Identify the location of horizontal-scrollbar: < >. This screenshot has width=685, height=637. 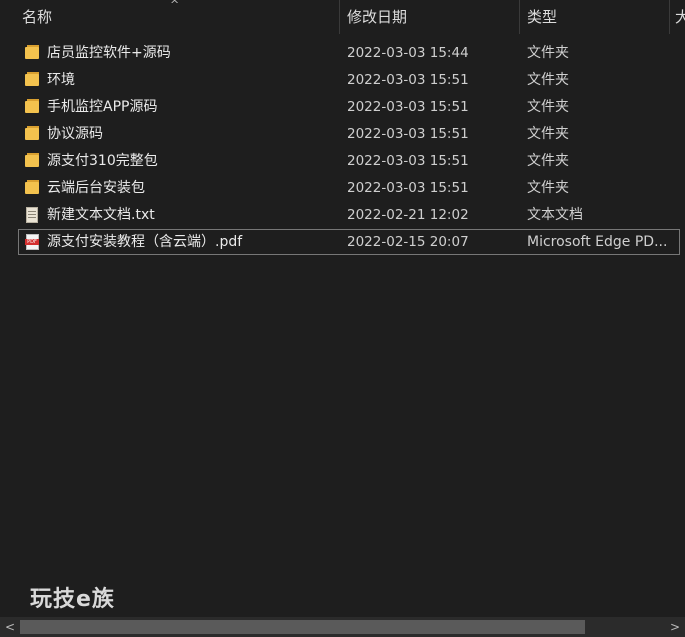
(342, 627).